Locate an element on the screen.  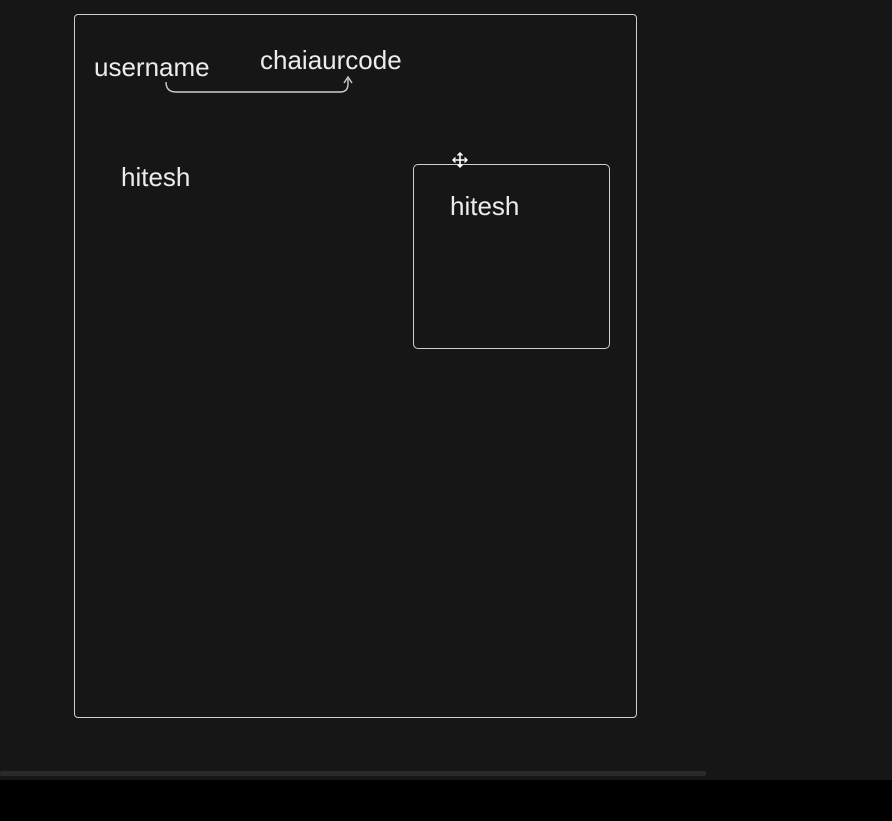
move-cursor-icon is located at coordinates (460, 160).